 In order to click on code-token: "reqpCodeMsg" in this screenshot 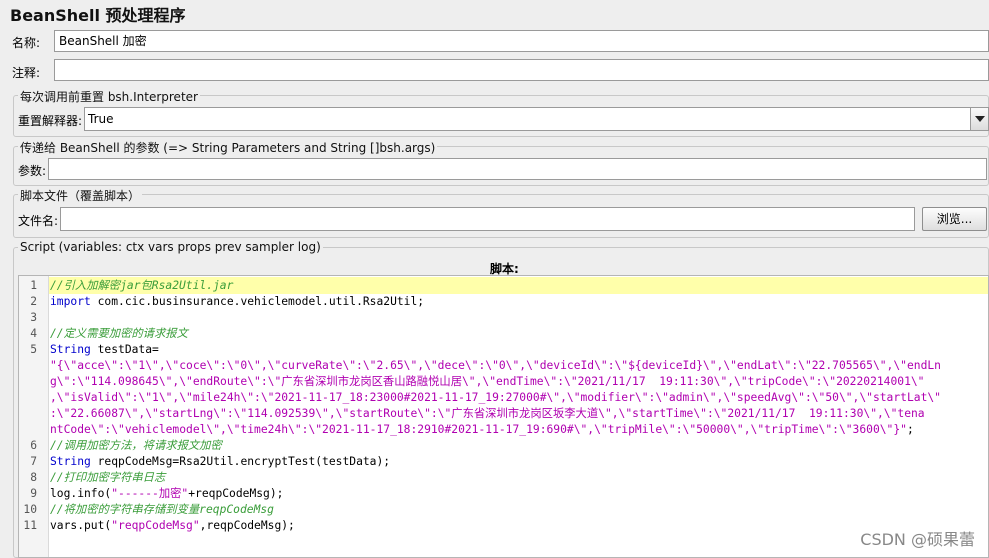, I will do `click(155, 525)`.